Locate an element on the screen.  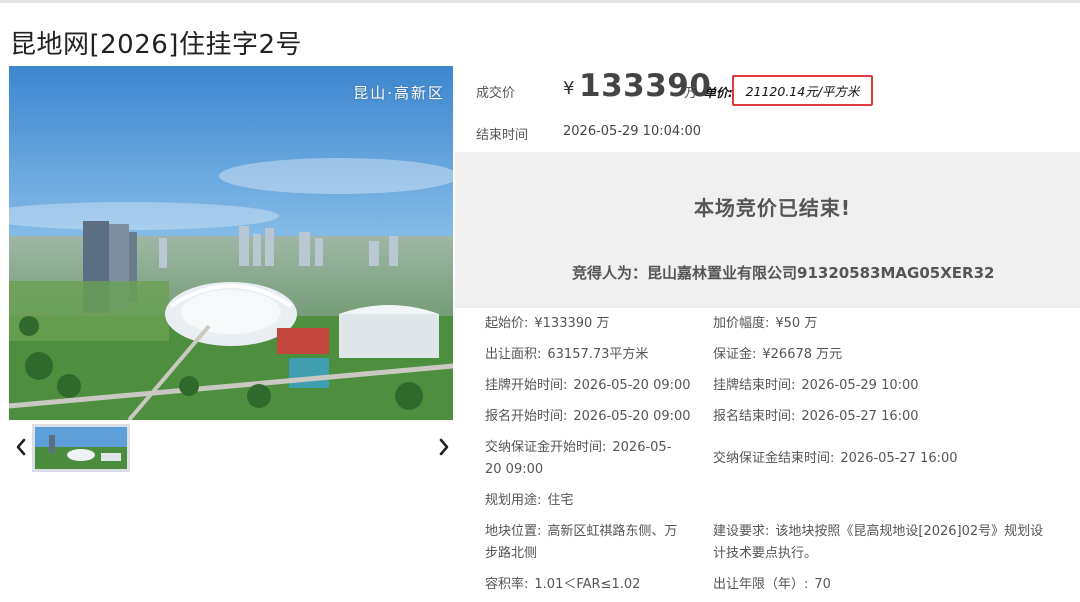
deposit-start-value-line2: 20 09:00 is located at coordinates (514, 469).